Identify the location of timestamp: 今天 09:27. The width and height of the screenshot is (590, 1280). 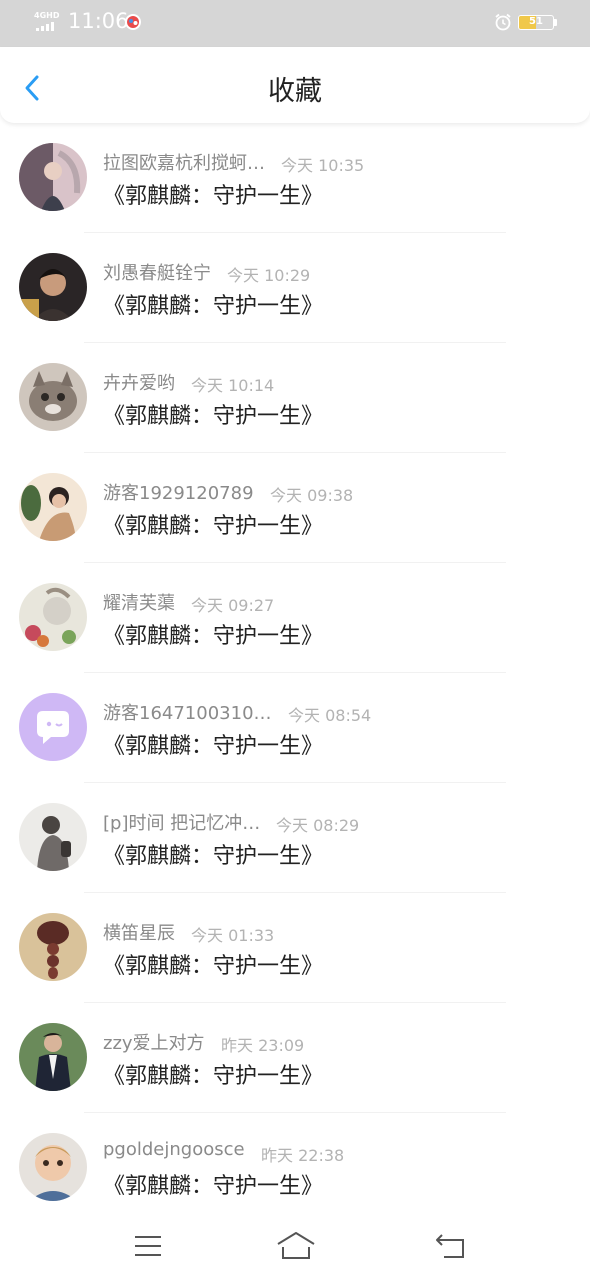
(233, 605).